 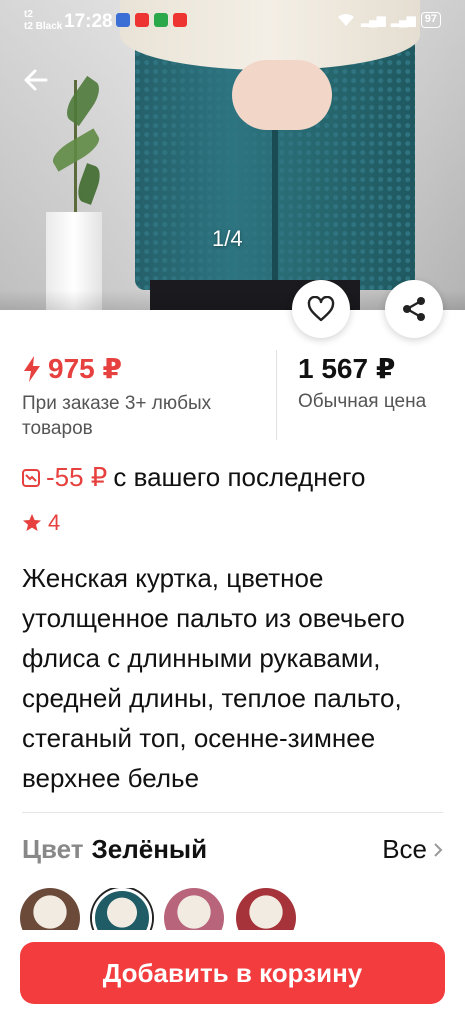 I want to click on battery-indicator: 97, so click(x=430, y=20).